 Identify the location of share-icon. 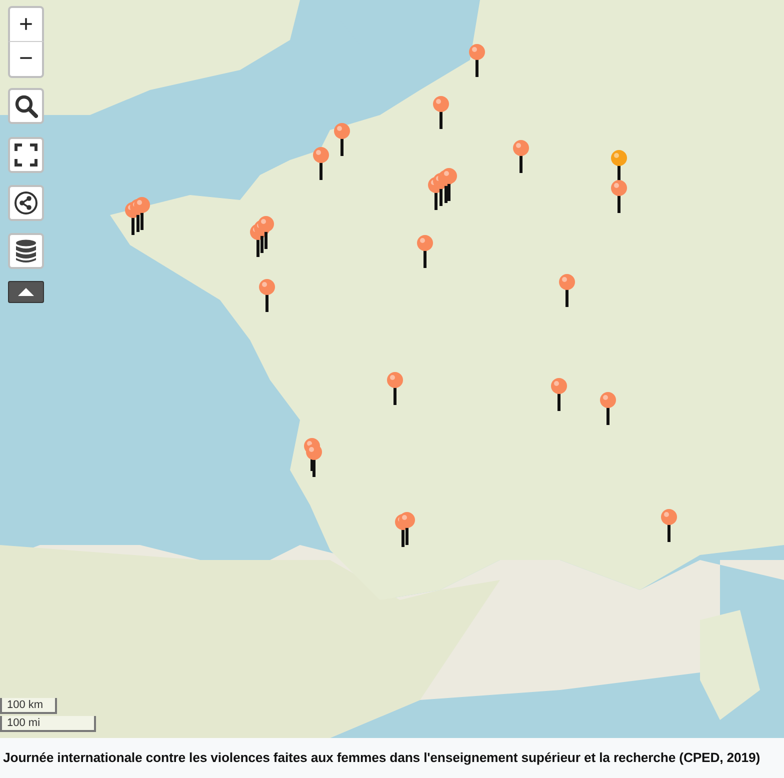
(26, 203).